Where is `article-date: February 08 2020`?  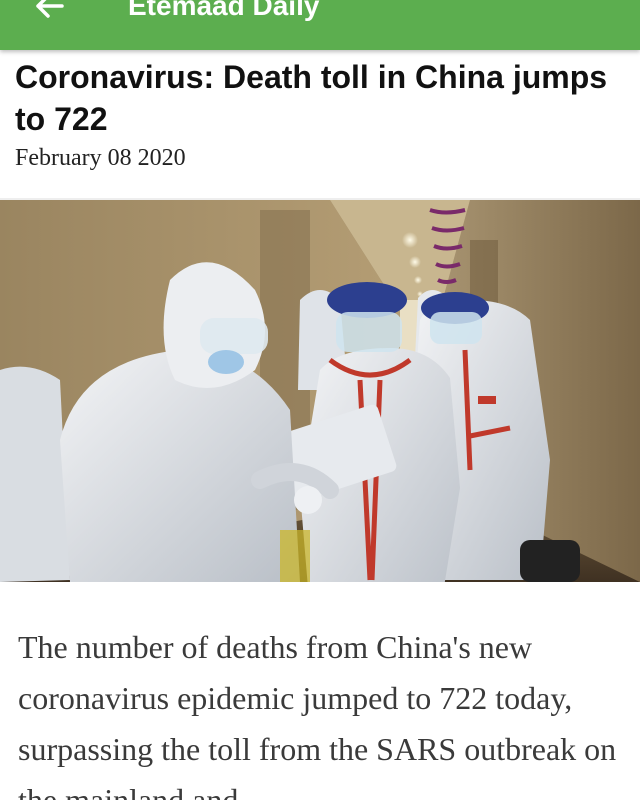
article-date: February 08 2020 is located at coordinates (100, 158).